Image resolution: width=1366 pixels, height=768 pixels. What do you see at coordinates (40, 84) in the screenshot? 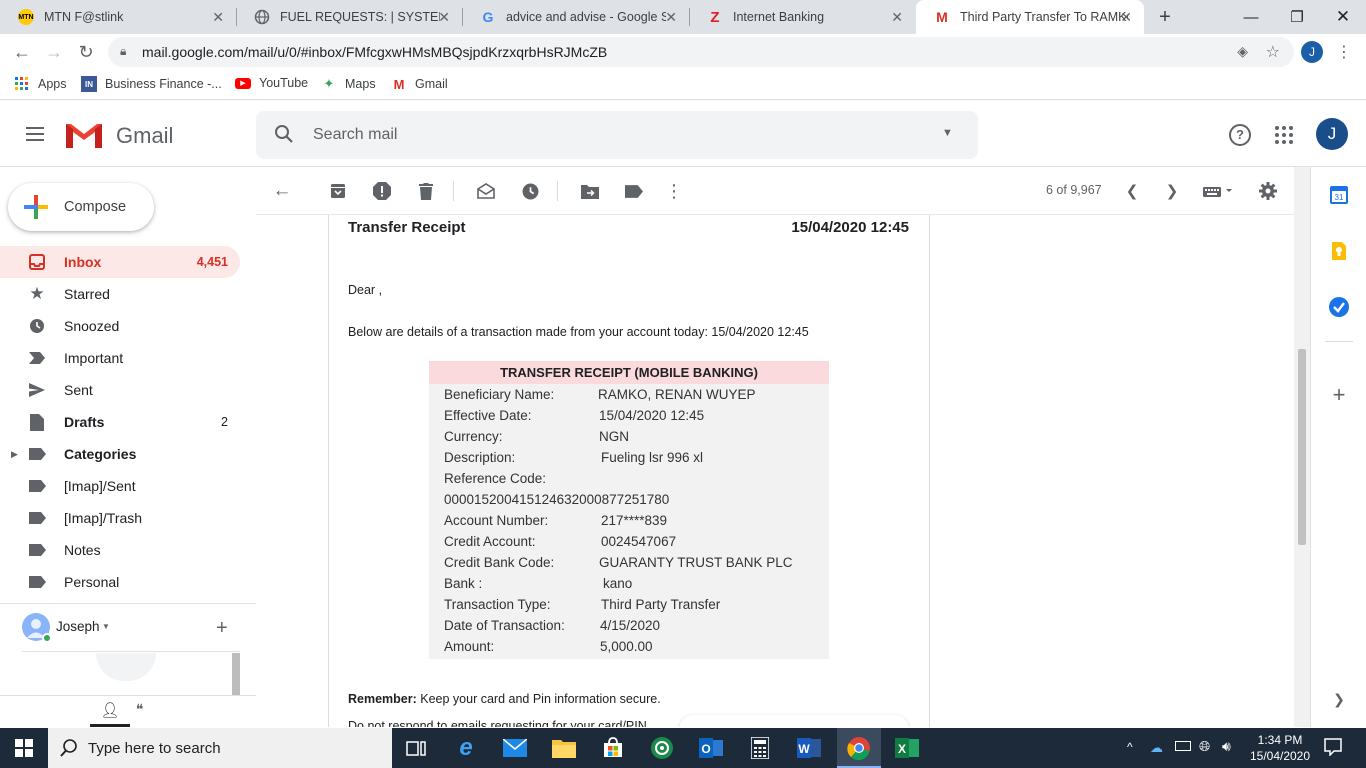
I see `bookmark-apps: Apps` at bounding box center [40, 84].